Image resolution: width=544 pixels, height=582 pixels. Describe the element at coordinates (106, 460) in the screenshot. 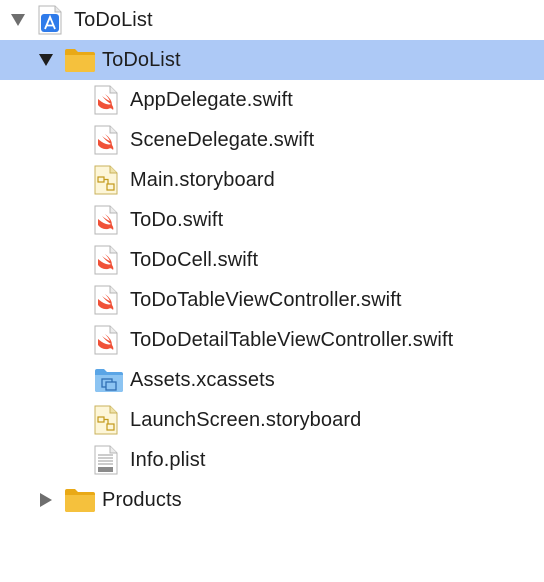

I see `plist-file-icon` at that location.